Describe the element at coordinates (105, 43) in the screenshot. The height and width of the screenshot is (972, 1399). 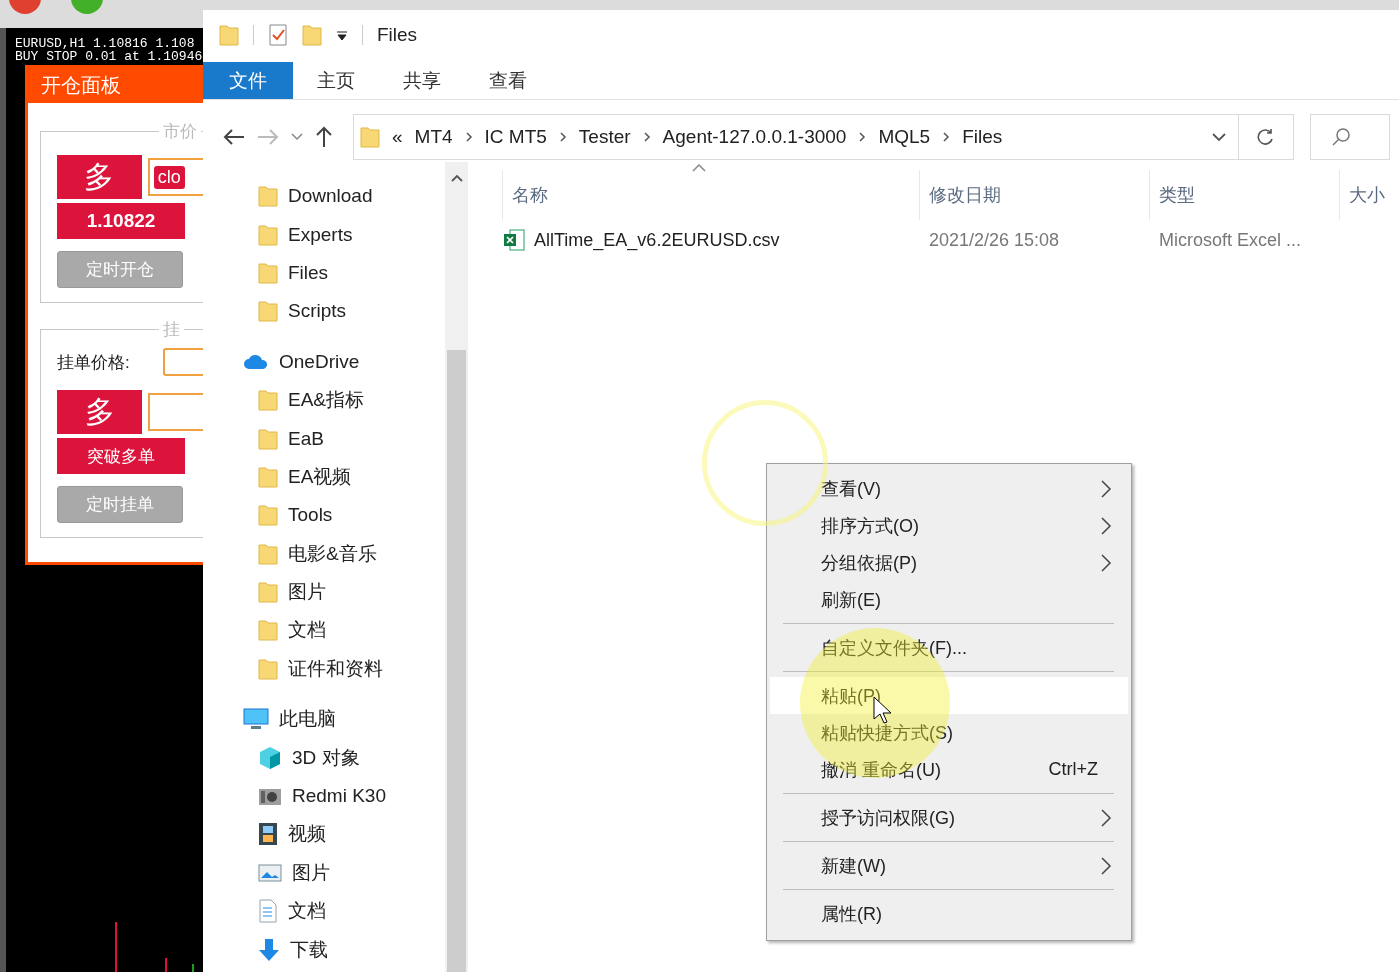
I see `chart-label: EURUSD,H1 1.10816 1.108` at that location.